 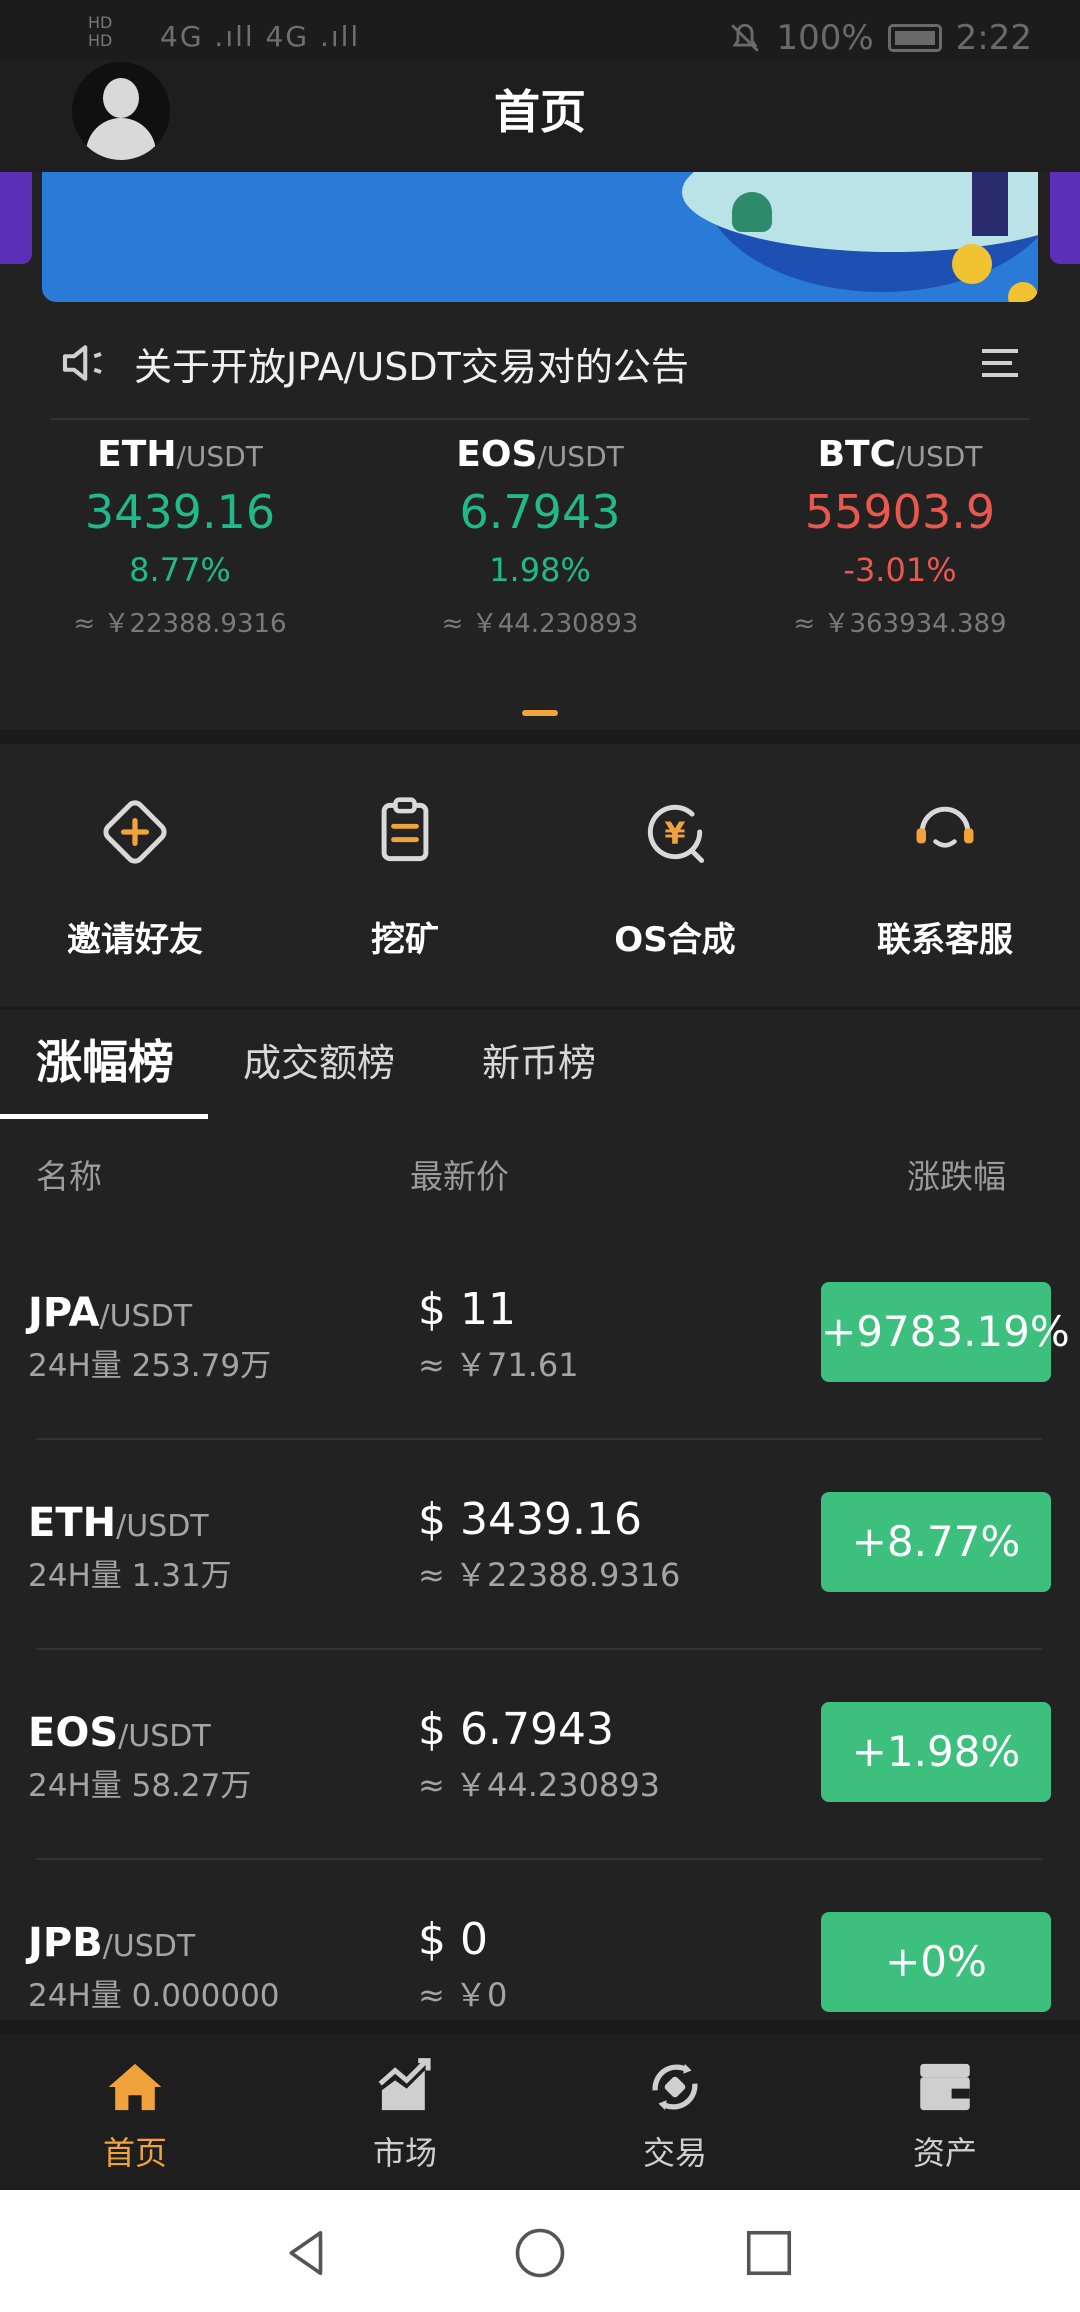 What do you see at coordinates (539, 1785) in the screenshot?
I see `row-price-cny: ≈ ￥44.230893` at bounding box center [539, 1785].